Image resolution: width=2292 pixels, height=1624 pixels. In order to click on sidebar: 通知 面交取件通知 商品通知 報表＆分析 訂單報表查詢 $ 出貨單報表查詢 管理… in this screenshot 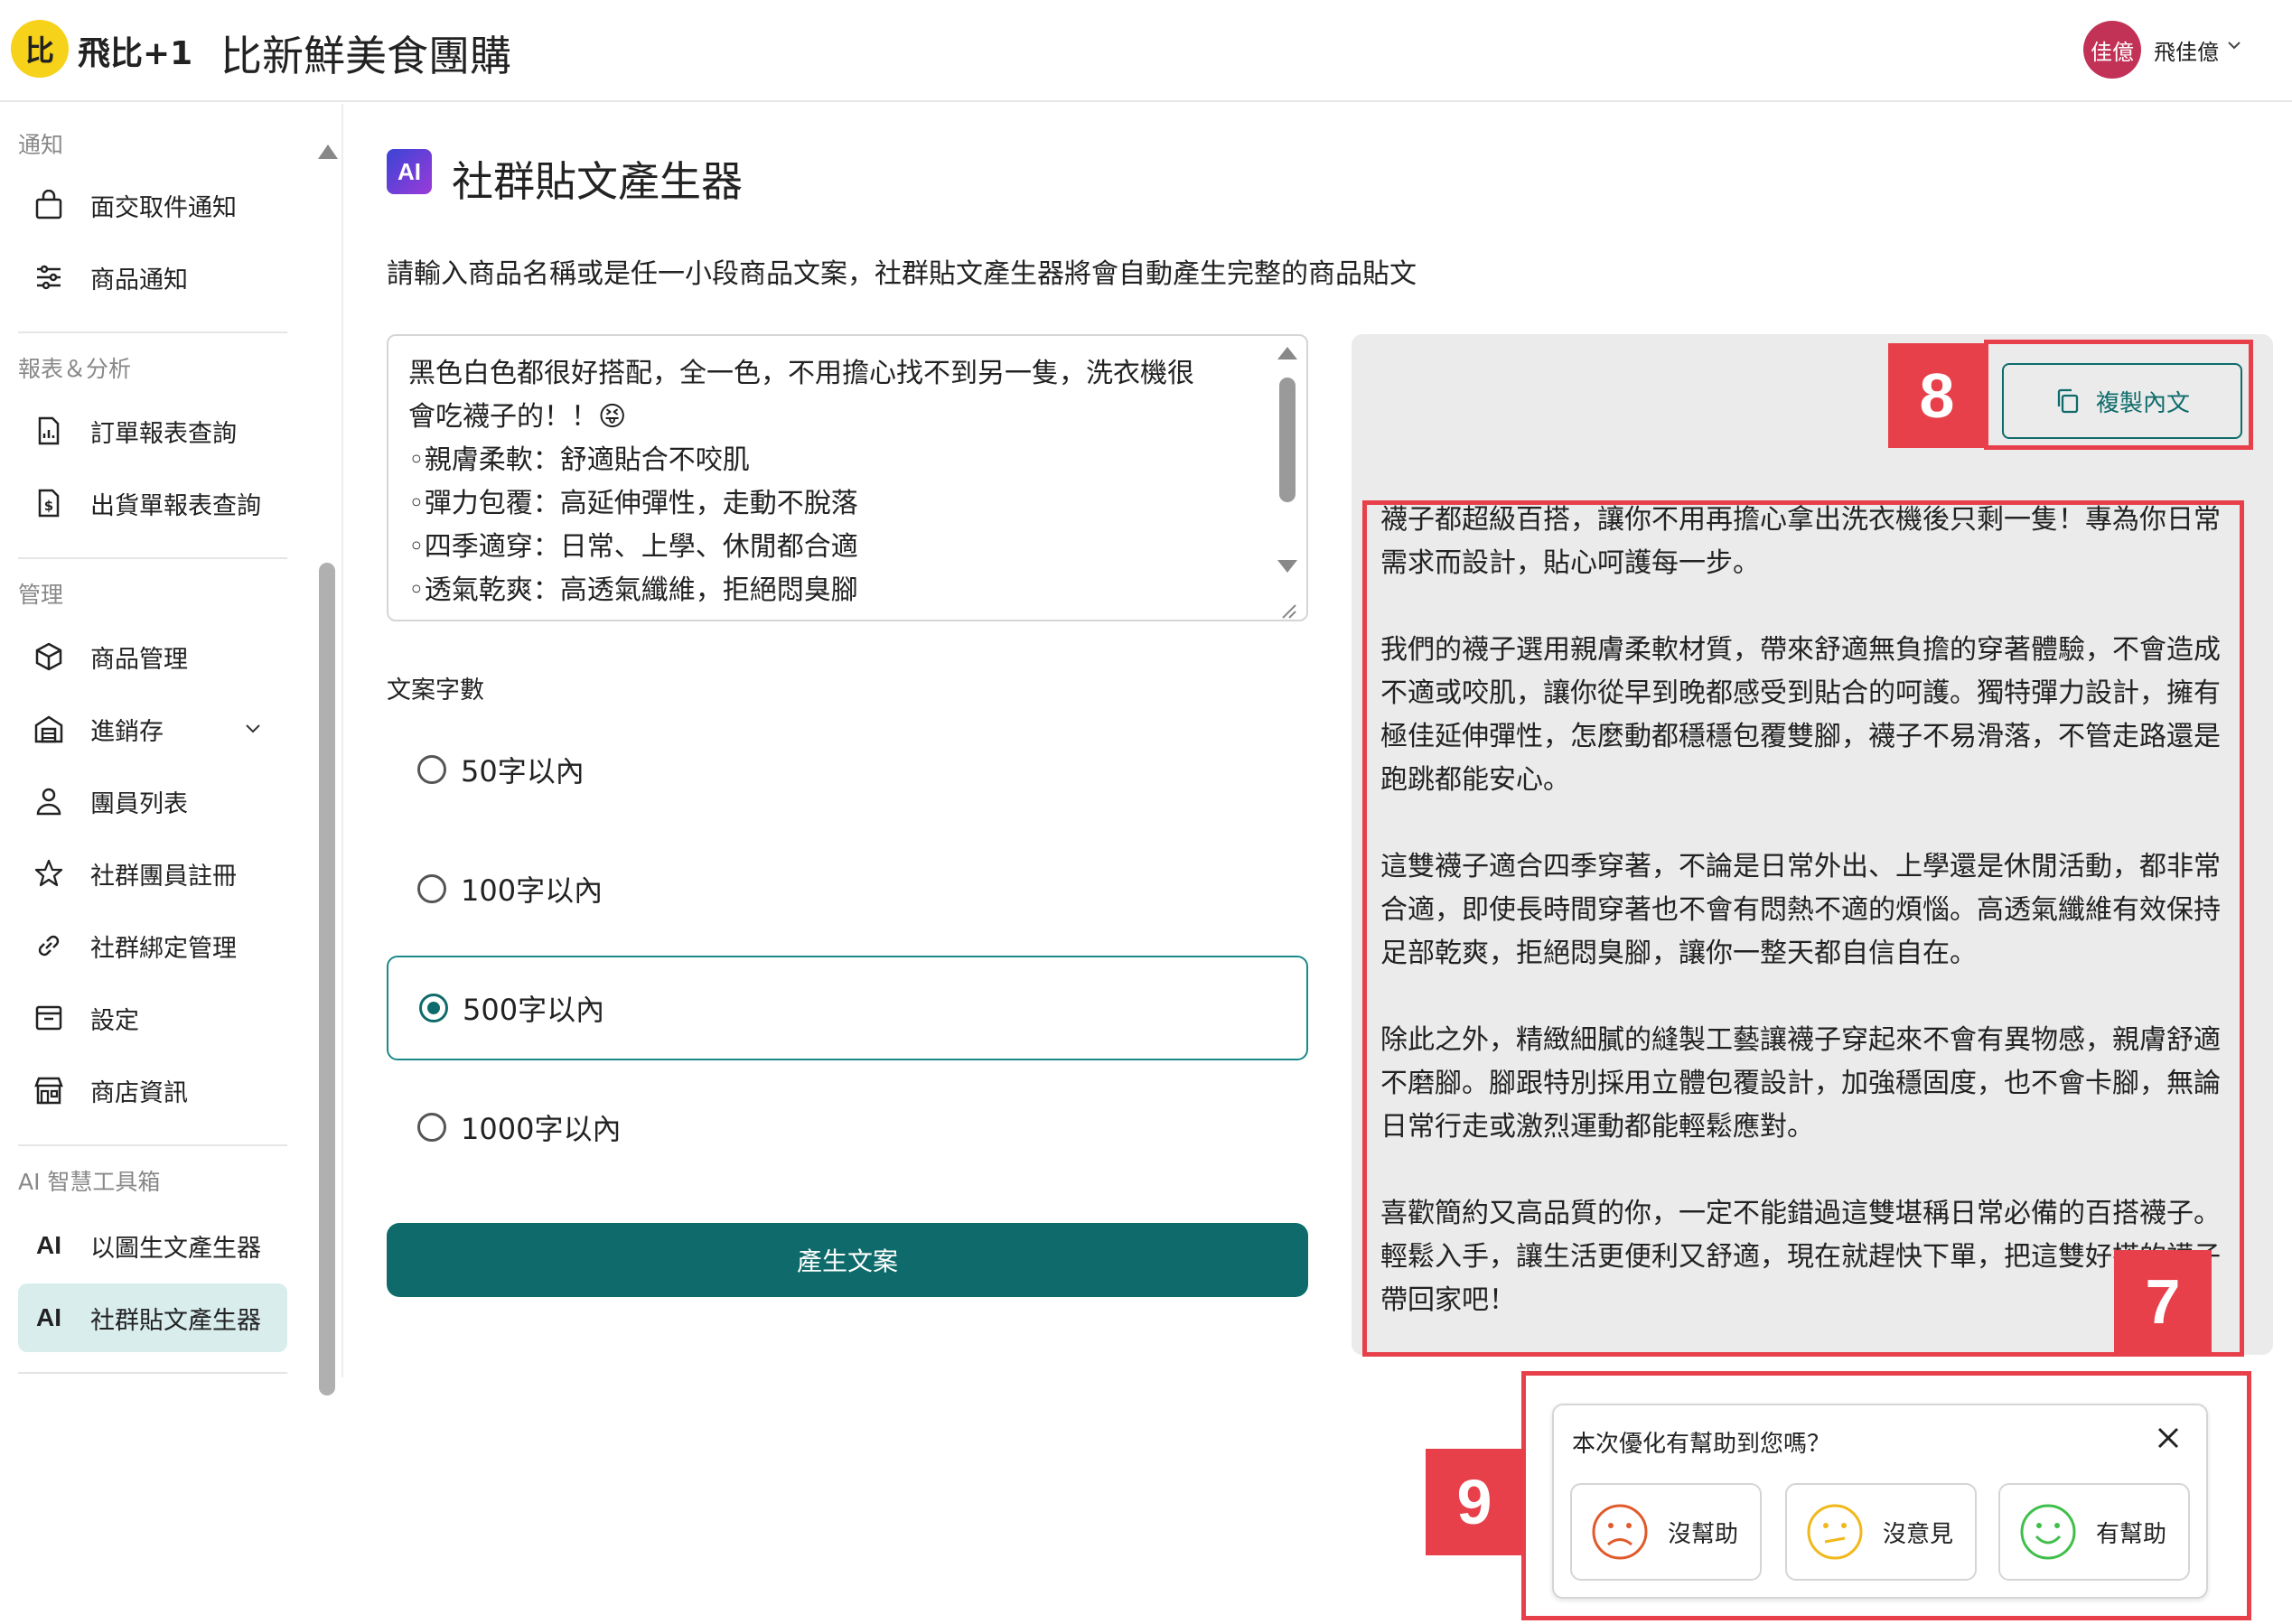, I will do `click(171, 749)`.